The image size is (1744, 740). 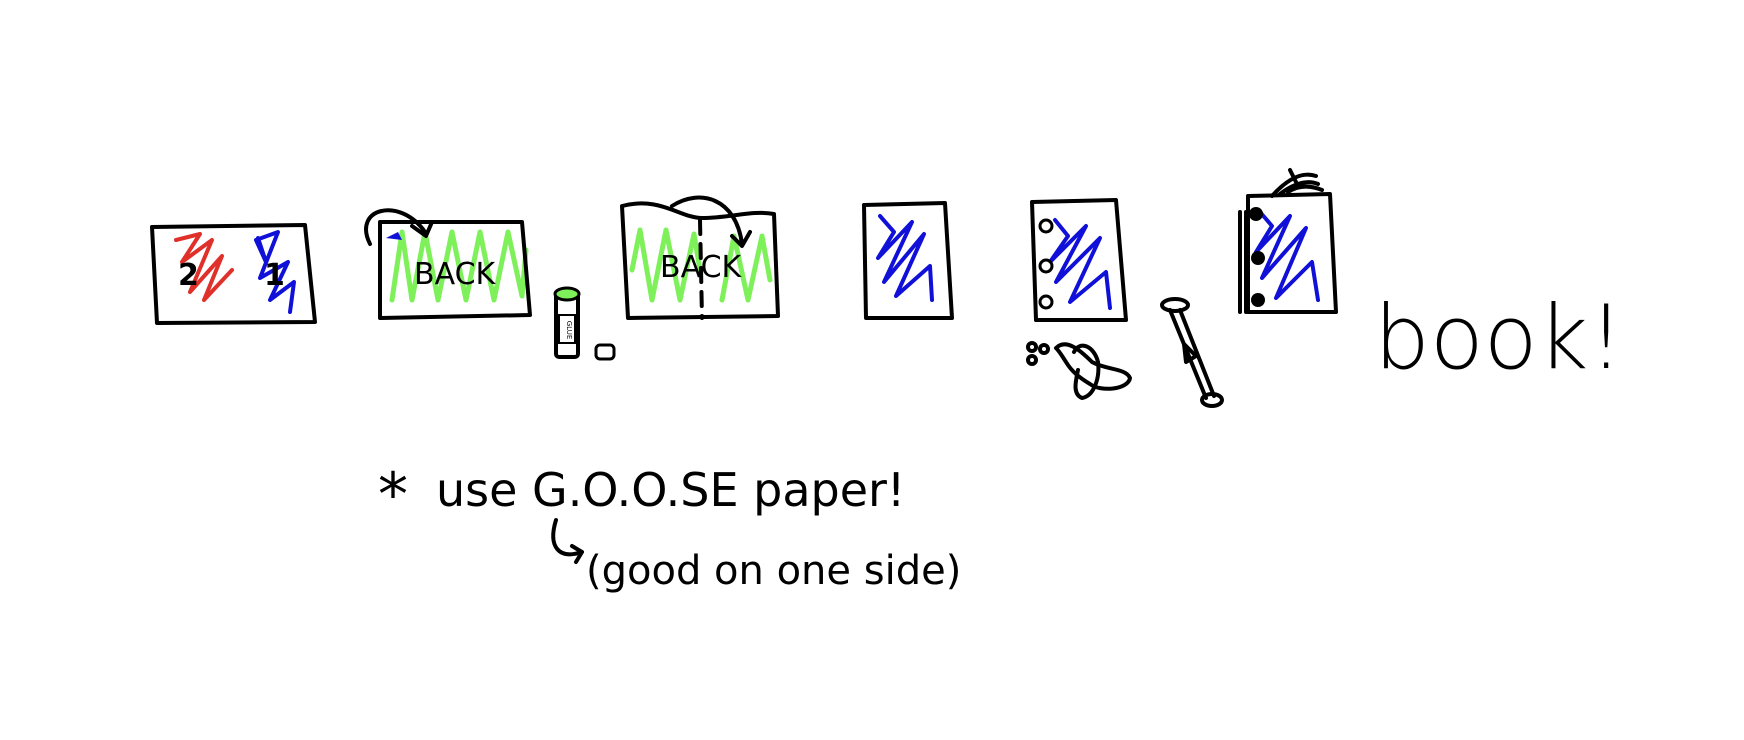 What do you see at coordinates (233, 274) in the screenshot?
I see `step-1-sheet: 2 1` at bounding box center [233, 274].